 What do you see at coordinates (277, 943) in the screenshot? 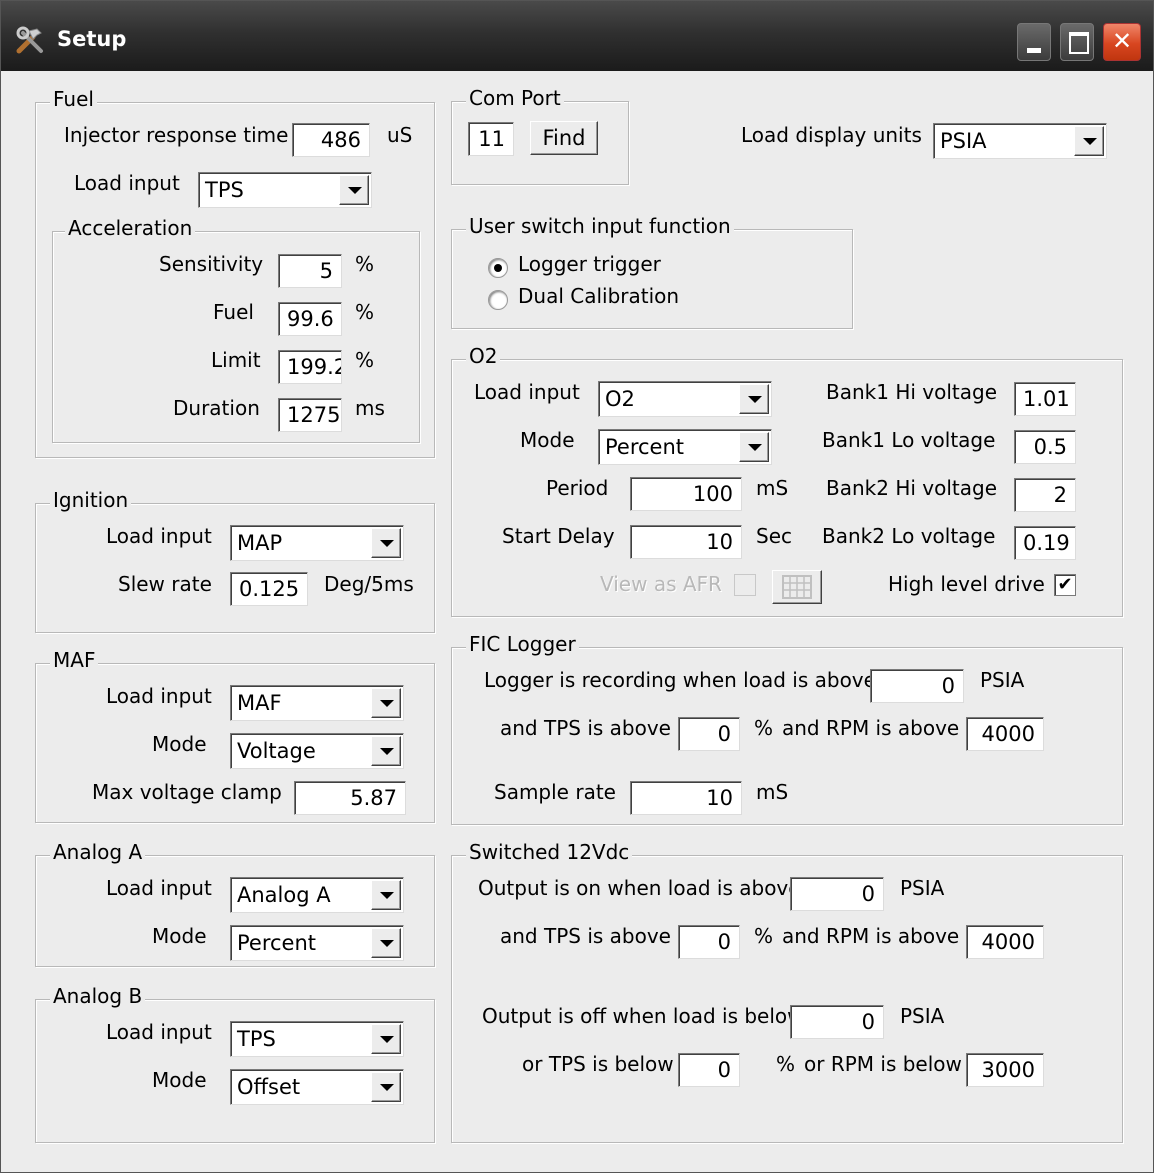
I see `analog-a-mode-value: Percent` at bounding box center [277, 943].